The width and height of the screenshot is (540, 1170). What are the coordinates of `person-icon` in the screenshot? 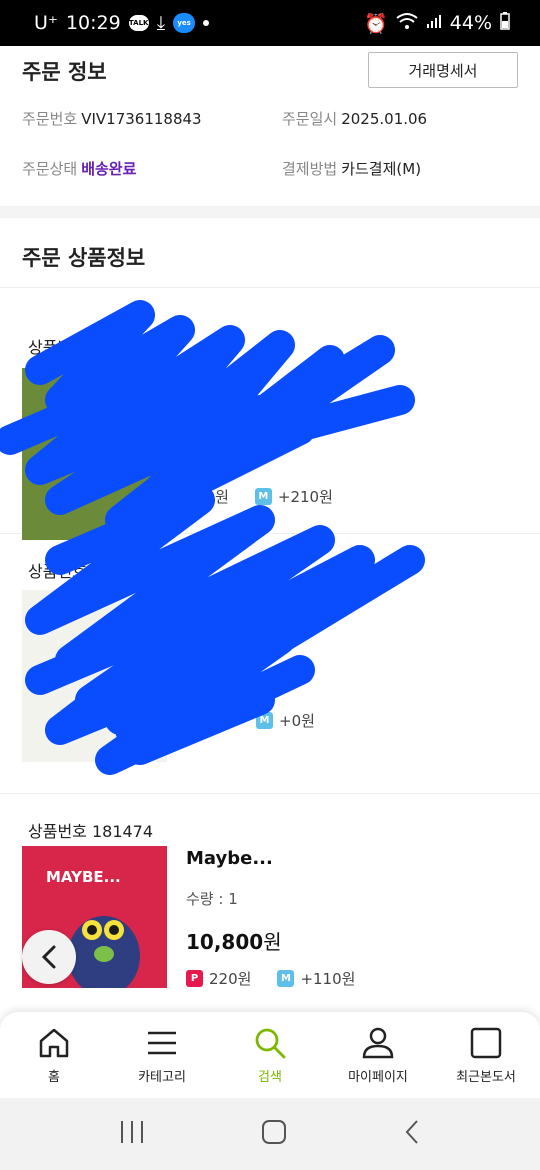 It's located at (378, 1043).